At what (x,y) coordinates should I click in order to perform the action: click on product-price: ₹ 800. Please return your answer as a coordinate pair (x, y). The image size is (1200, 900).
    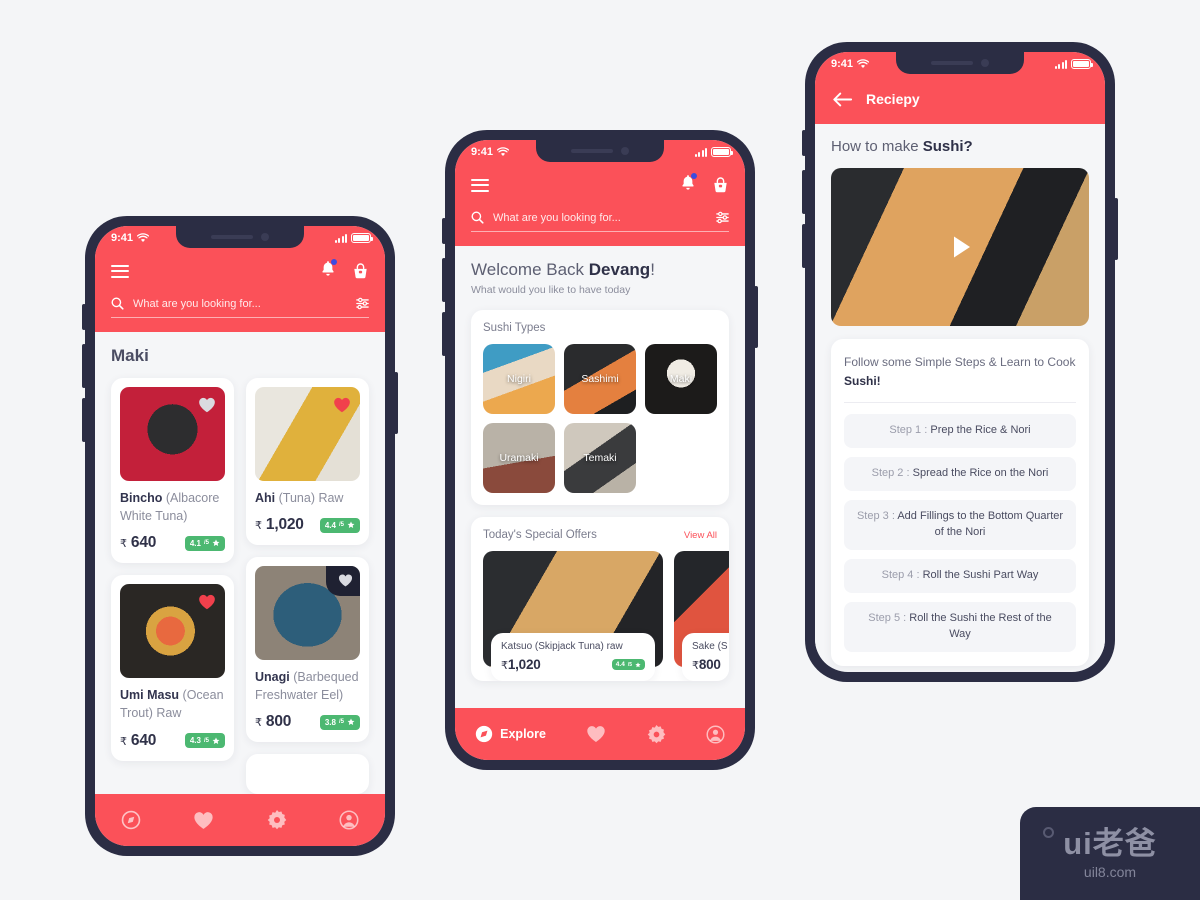
    Looking at the image, I should click on (273, 722).